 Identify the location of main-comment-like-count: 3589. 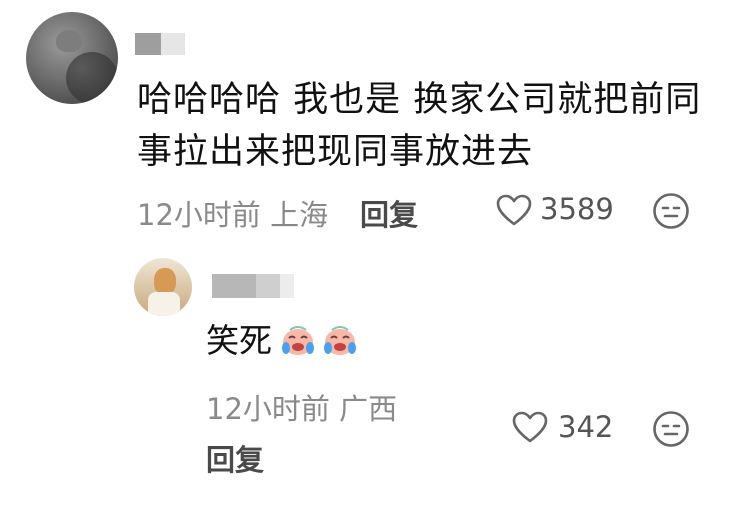
(577, 209).